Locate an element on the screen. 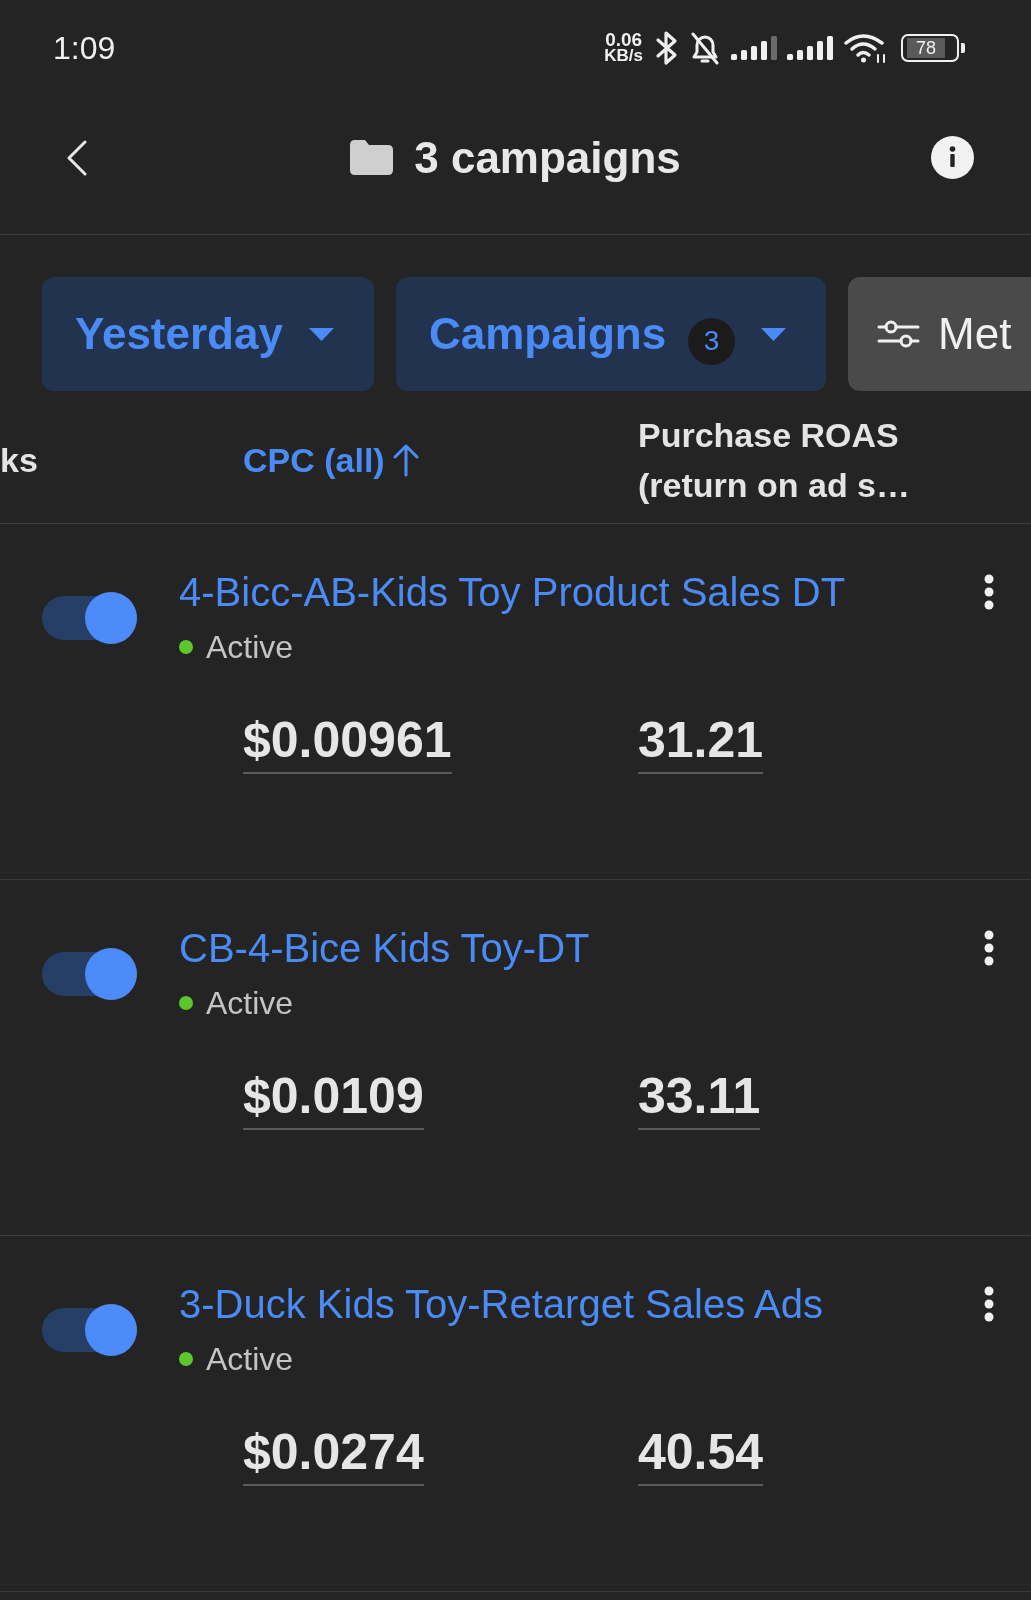  roas-value: 33.11 is located at coordinates (699, 1098).